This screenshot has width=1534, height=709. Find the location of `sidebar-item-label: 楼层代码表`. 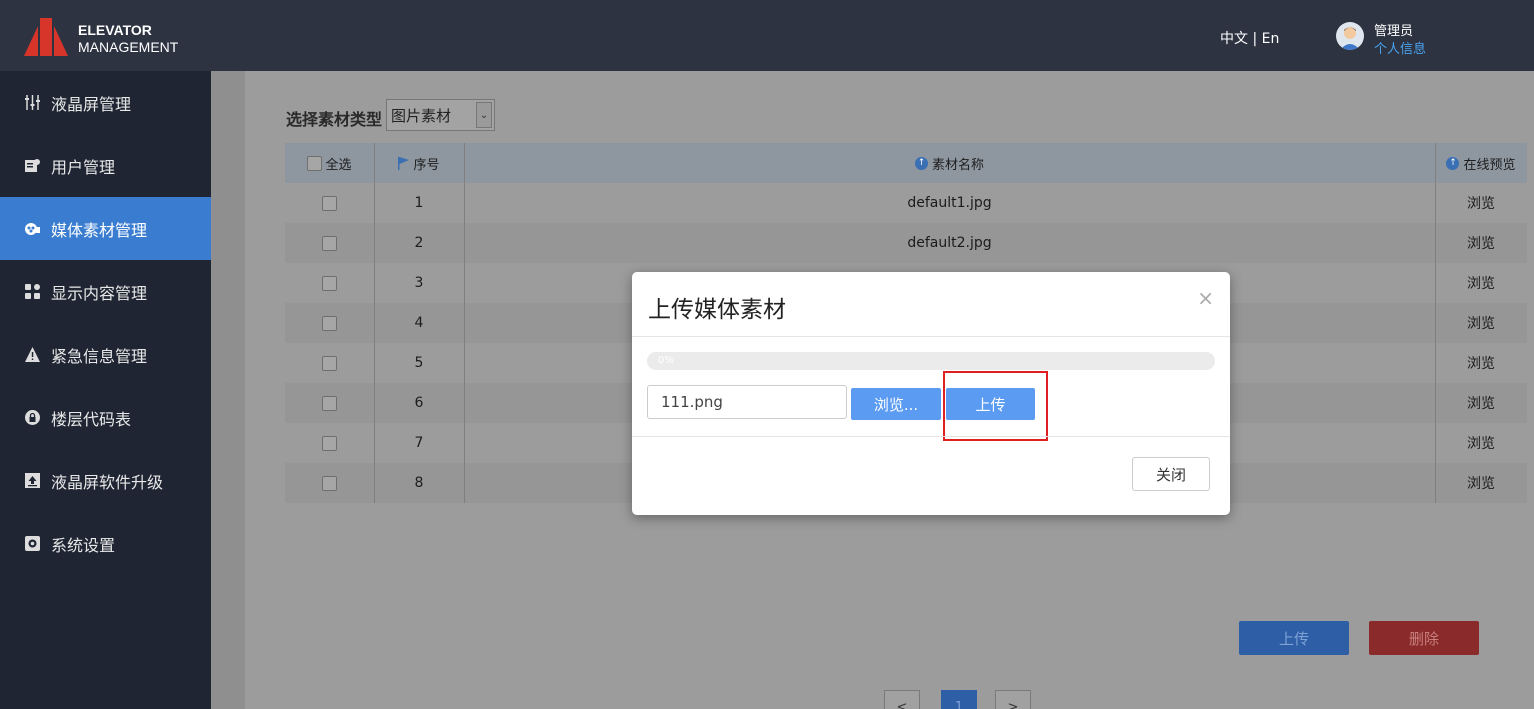

sidebar-item-label: 楼层代码表 is located at coordinates (91, 419).